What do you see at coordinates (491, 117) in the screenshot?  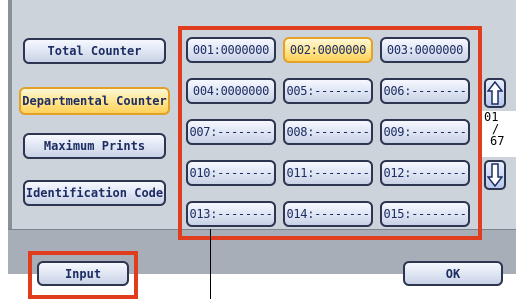 I see `page-current: 01` at bounding box center [491, 117].